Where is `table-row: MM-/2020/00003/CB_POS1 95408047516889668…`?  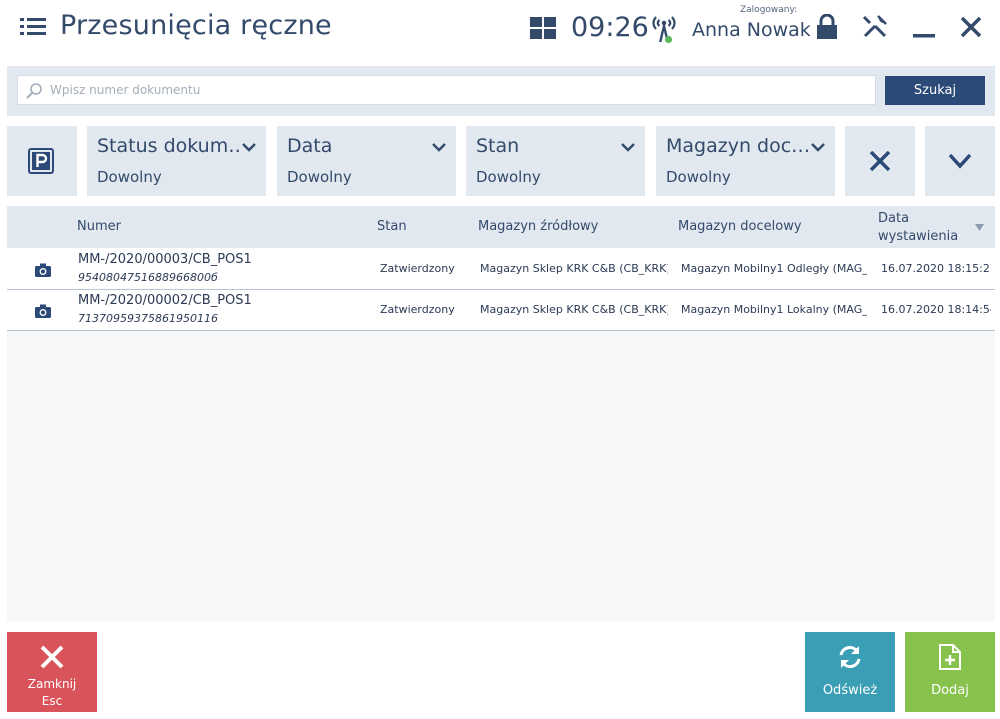 table-row: MM-/2020/00003/CB_POS1 95408047516889668… is located at coordinates (501, 269).